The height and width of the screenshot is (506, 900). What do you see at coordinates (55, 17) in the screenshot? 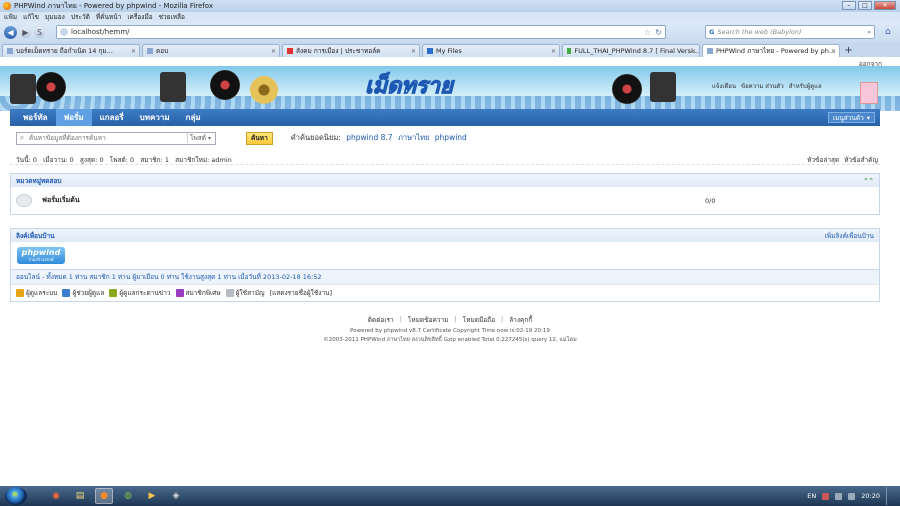
I see `menu-view: มุมมอง` at bounding box center [55, 17].